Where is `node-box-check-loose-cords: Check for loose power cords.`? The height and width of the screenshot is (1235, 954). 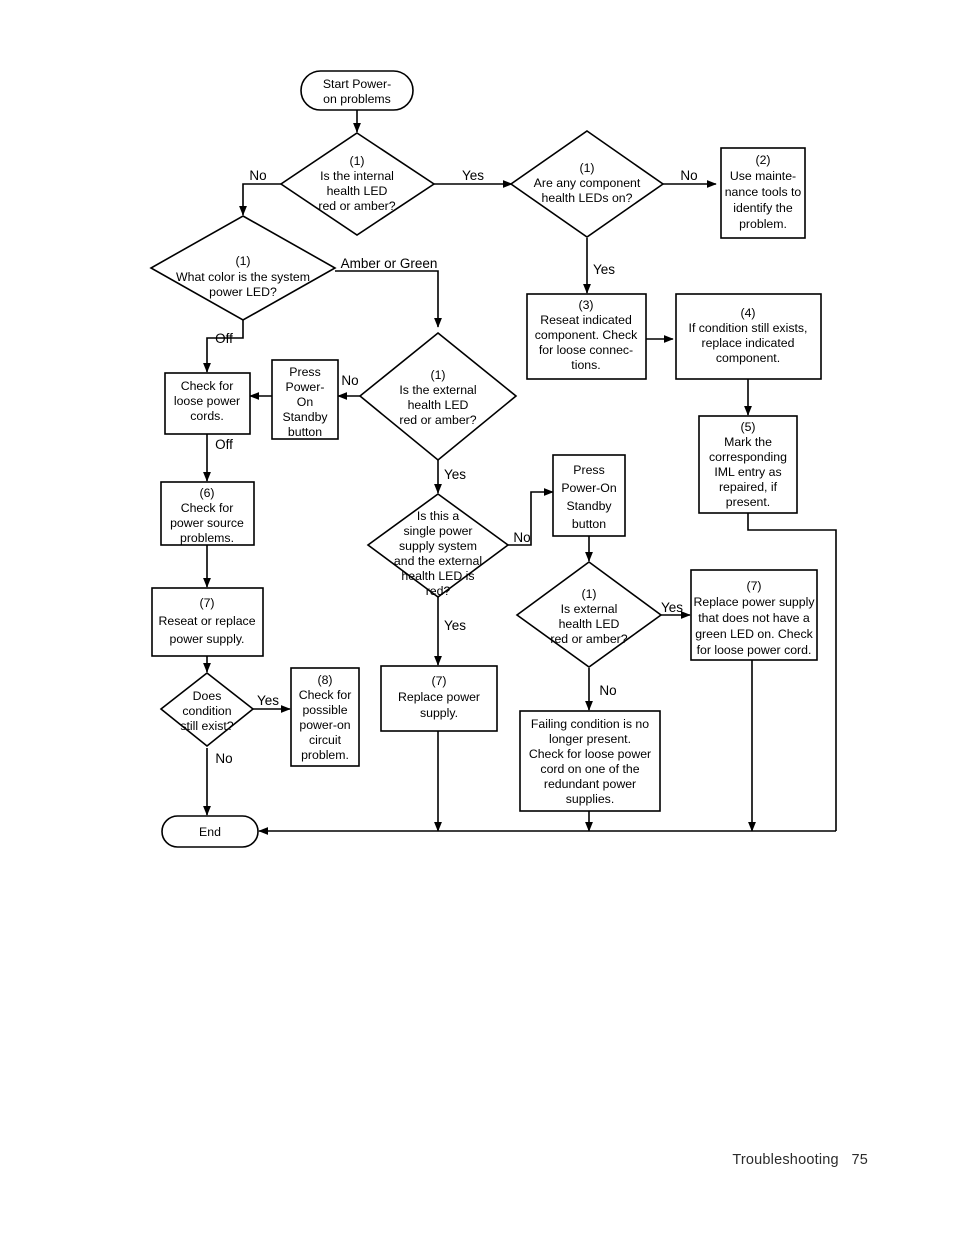 node-box-check-loose-cords: Check for loose power cords. is located at coordinates (207, 403).